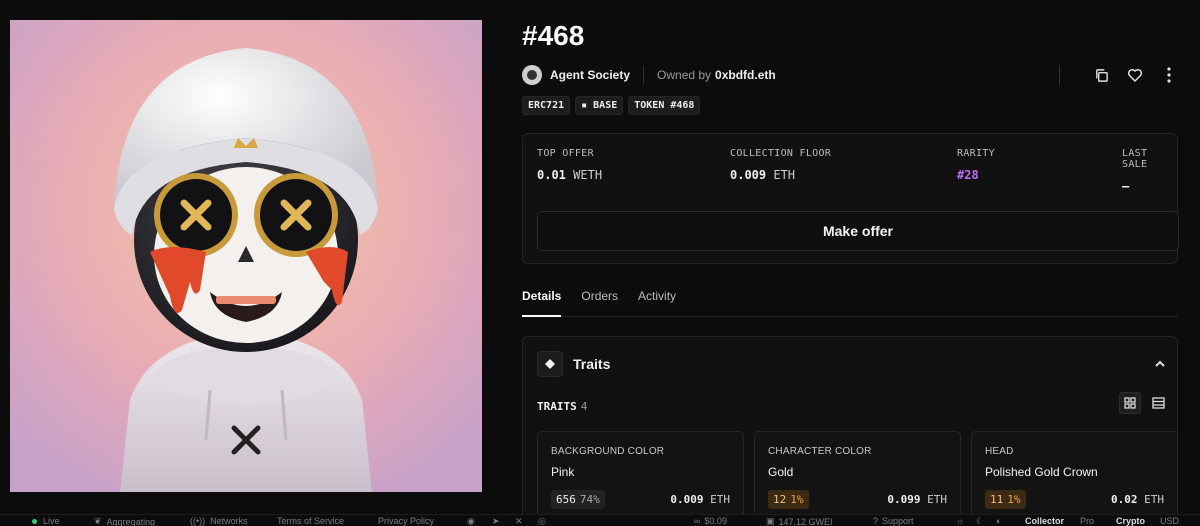 This screenshot has height=526, width=1200. I want to click on live-dot-icon, so click(34, 521).